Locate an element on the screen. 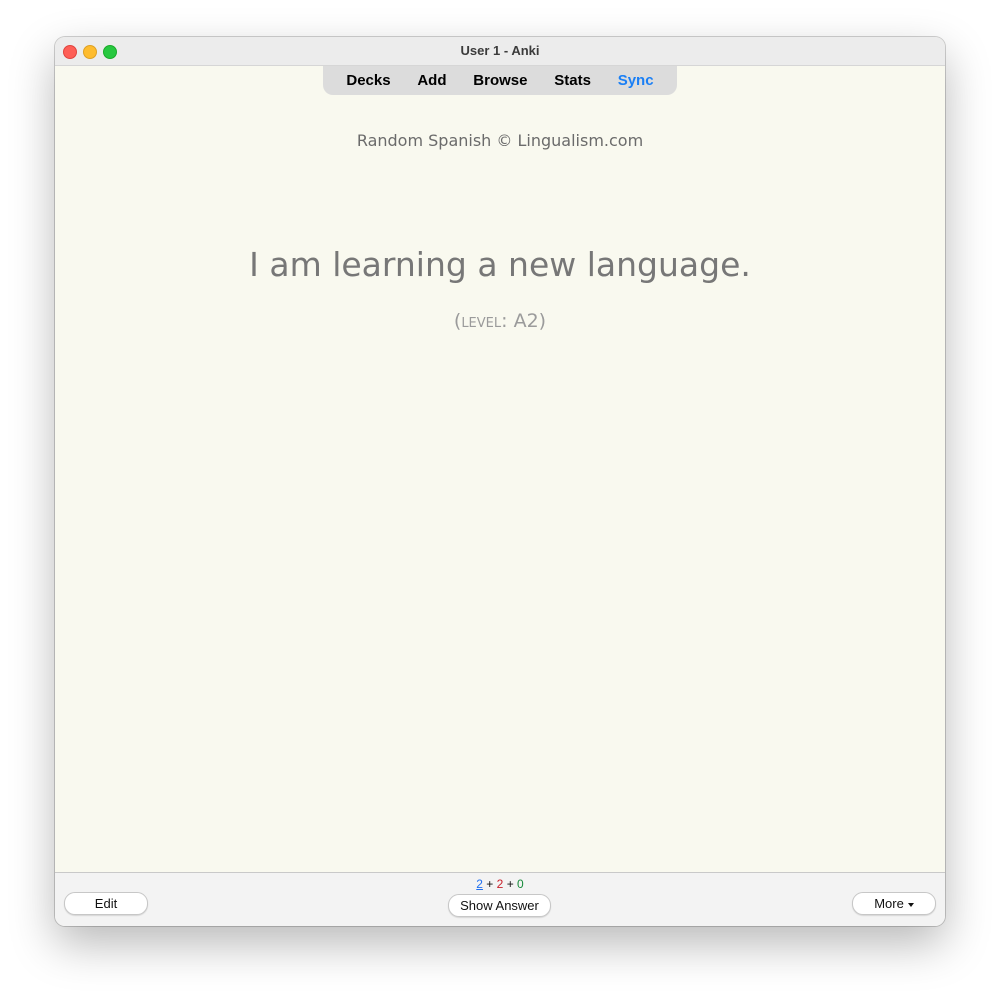 This screenshot has height=1000, width=1000. toolbar-sync-link: Sync is located at coordinates (636, 80).